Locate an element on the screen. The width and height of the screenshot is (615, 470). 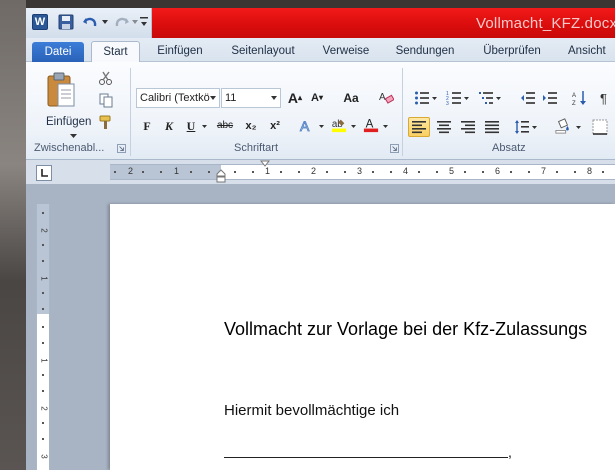
tab-einfuegen: Einfügen is located at coordinates (180, 51).